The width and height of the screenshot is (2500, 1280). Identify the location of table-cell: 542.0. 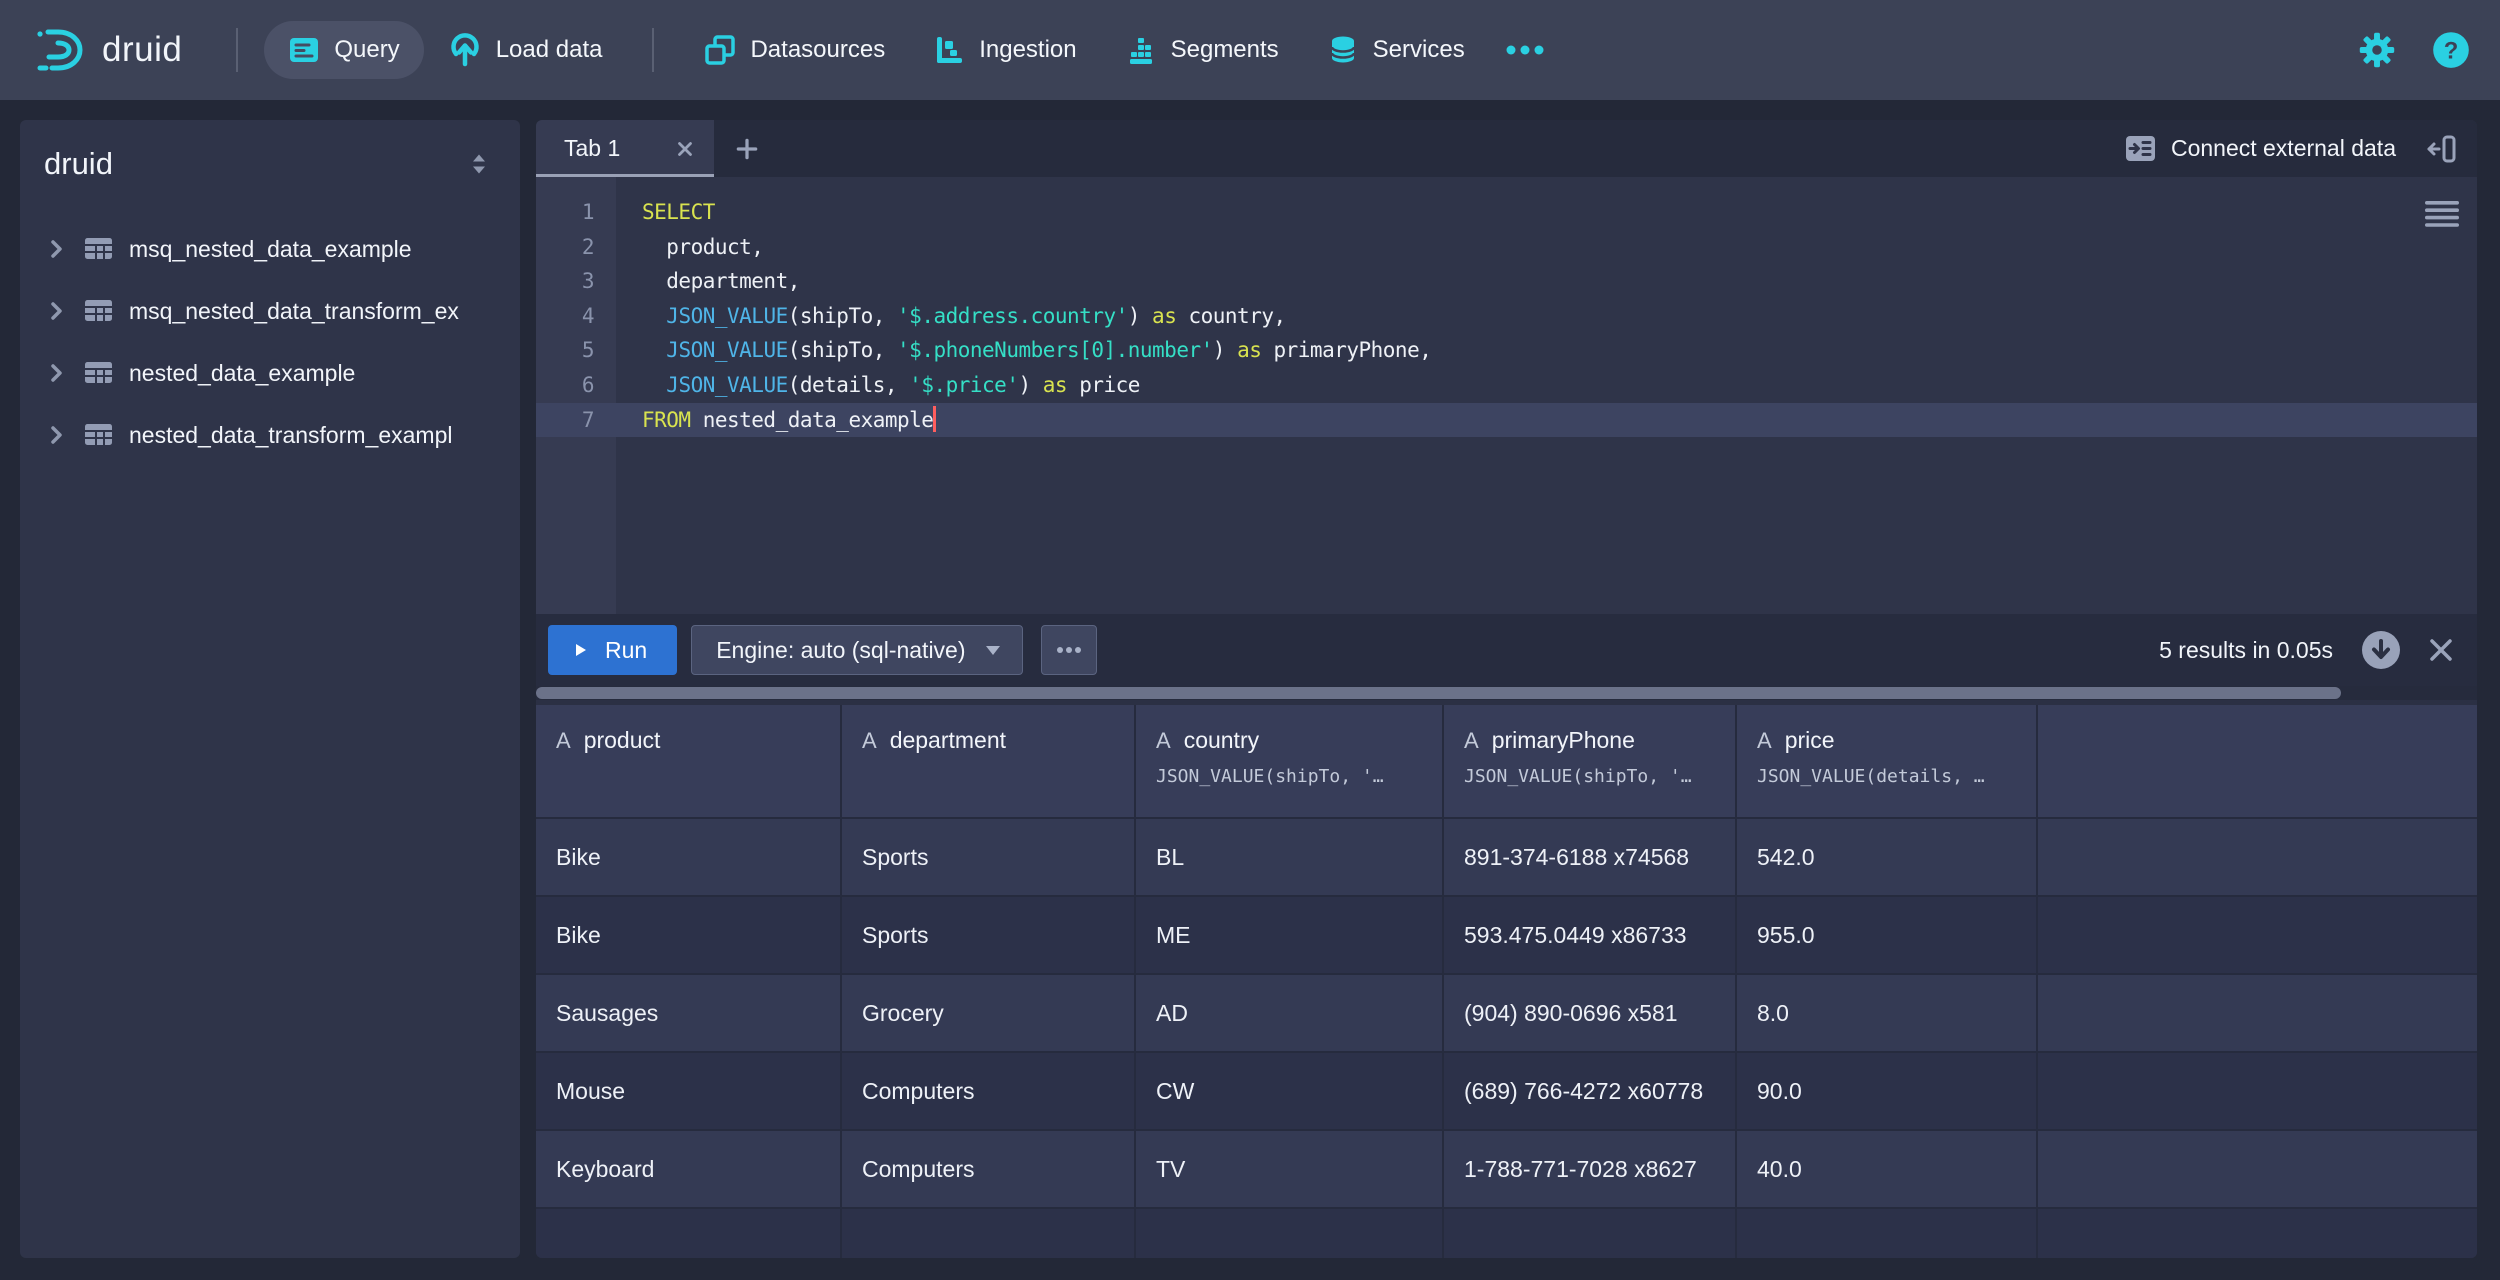
(1887, 856).